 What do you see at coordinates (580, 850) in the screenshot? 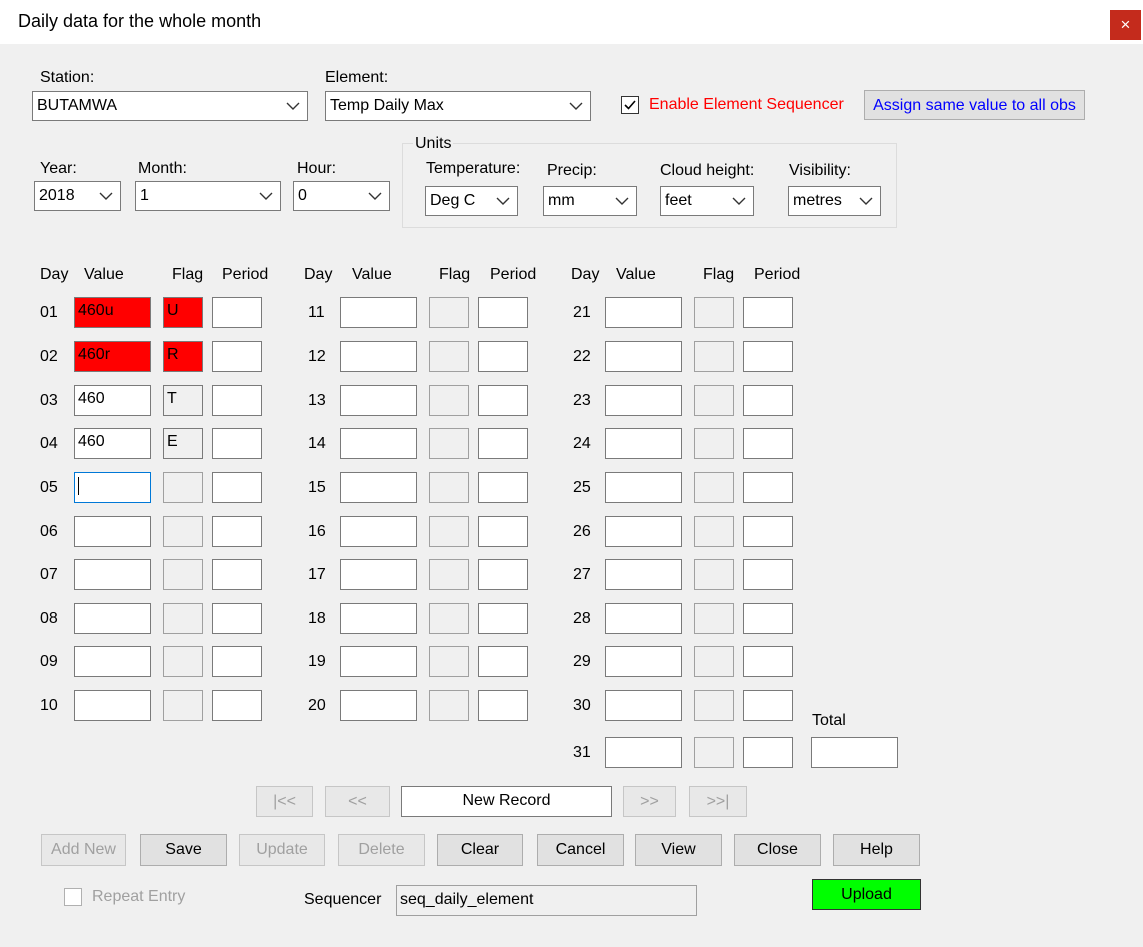
I see `cancel-button: Cancel` at bounding box center [580, 850].